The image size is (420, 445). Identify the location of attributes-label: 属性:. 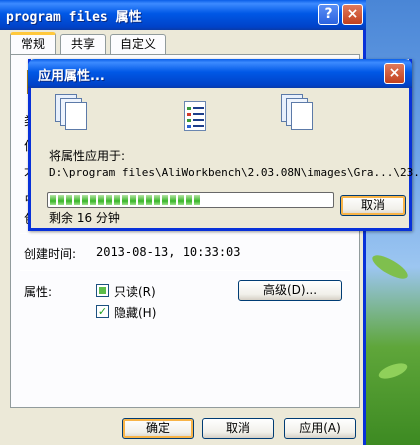
(38, 292).